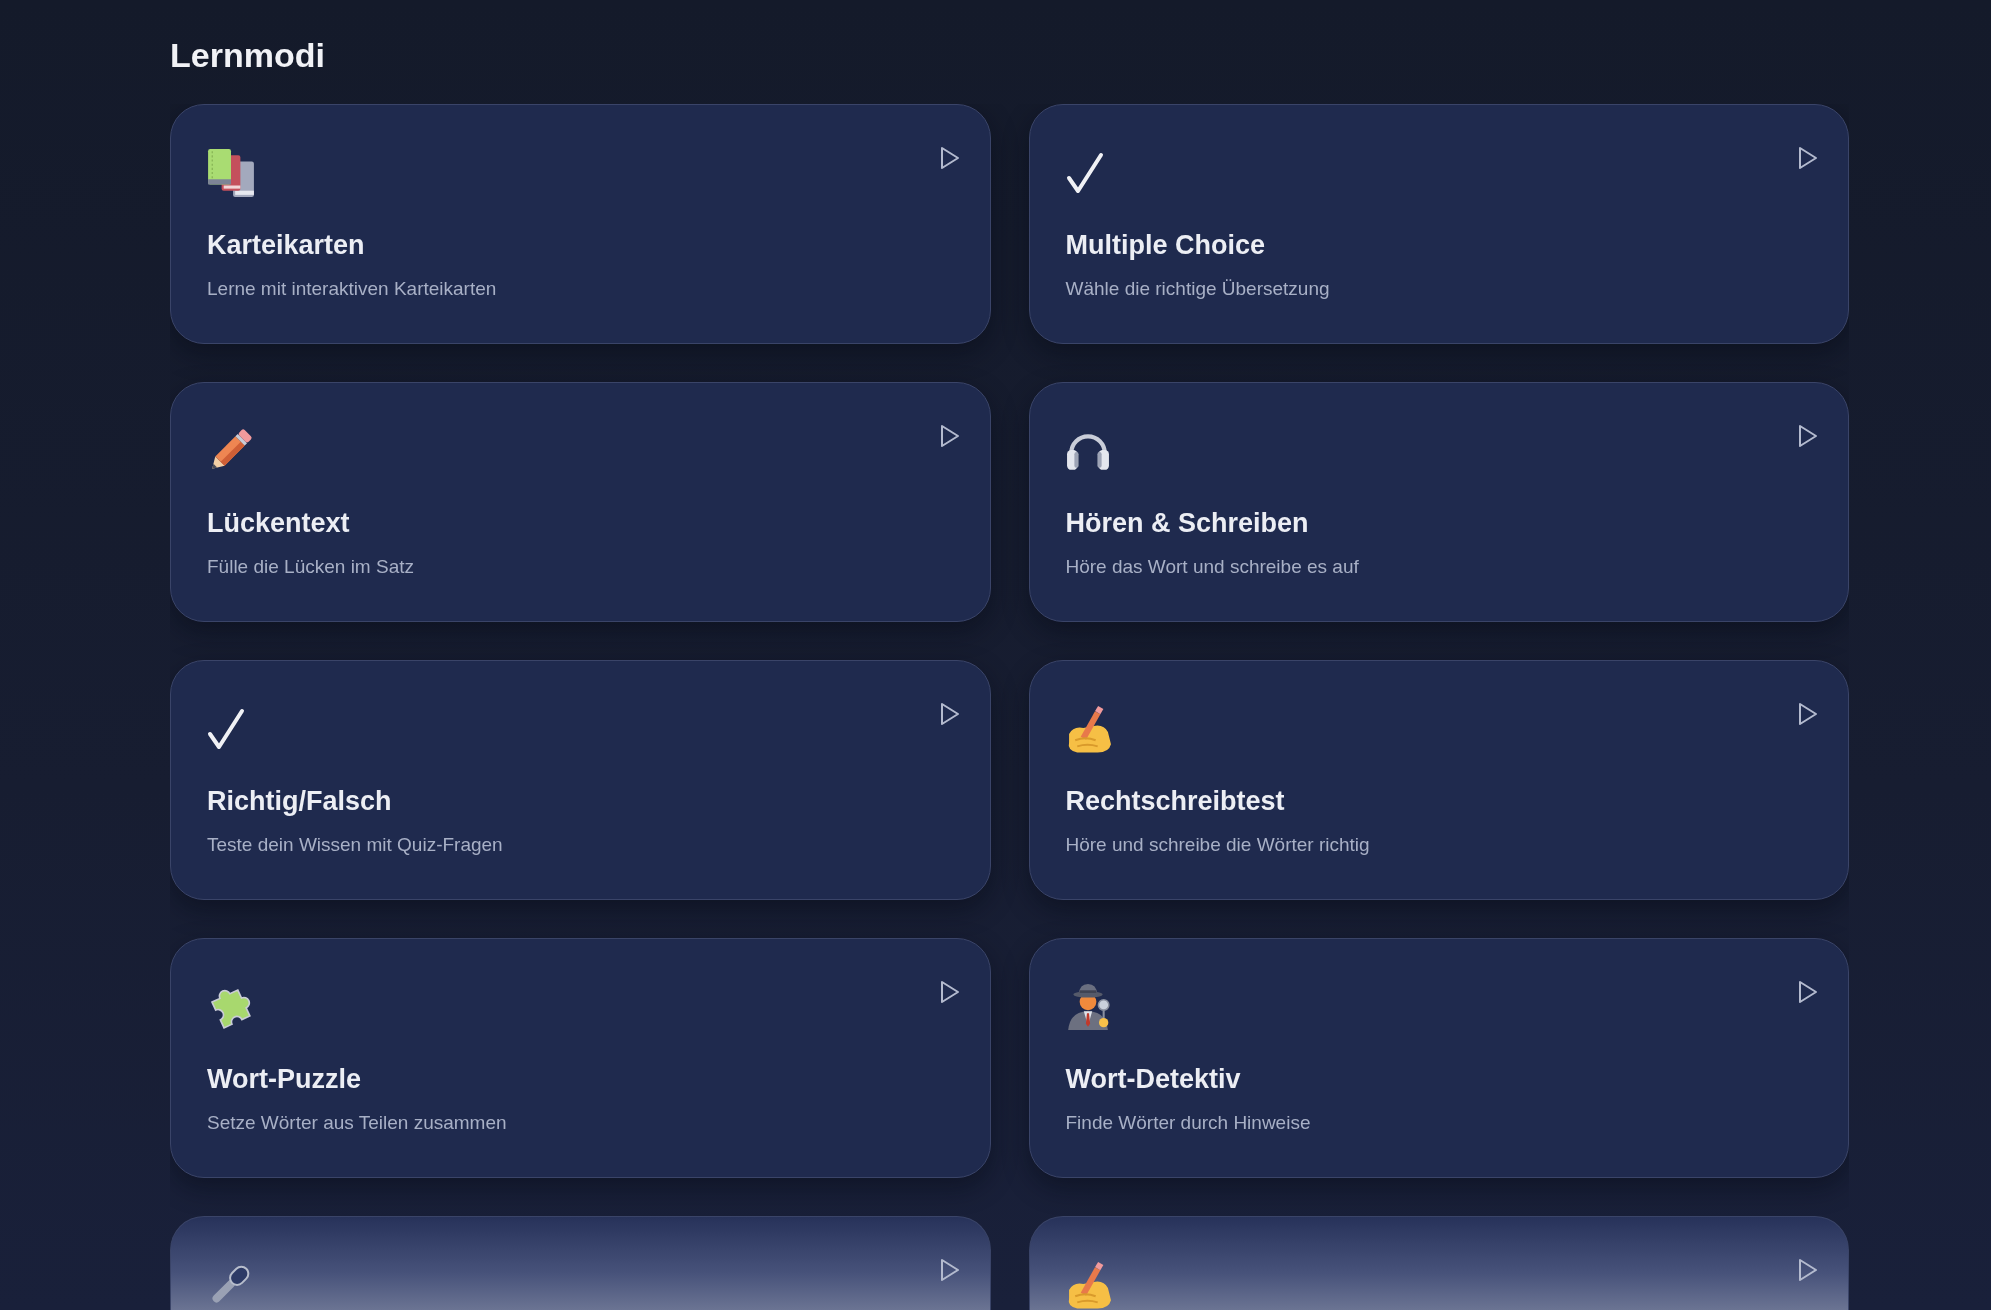  What do you see at coordinates (1212, 567) in the screenshot?
I see `mode-description: Höre das Wort und schreibe es auf` at bounding box center [1212, 567].